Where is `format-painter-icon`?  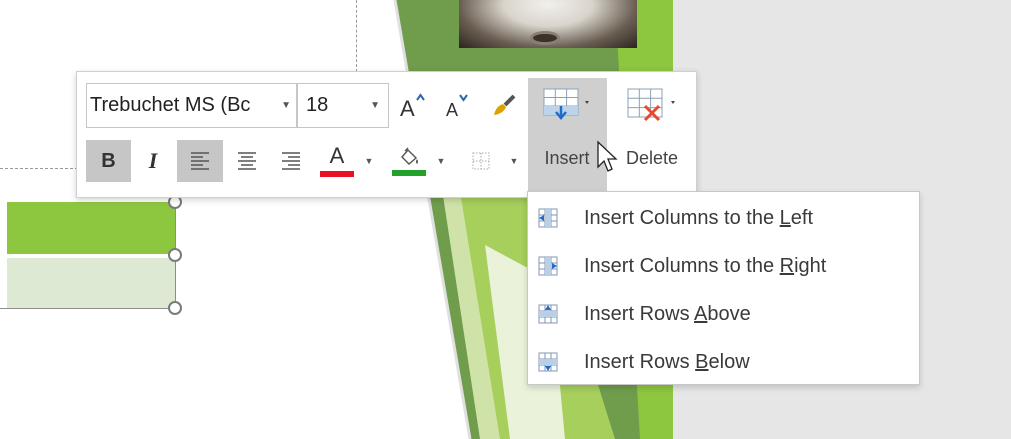 format-painter-icon is located at coordinates (505, 104).